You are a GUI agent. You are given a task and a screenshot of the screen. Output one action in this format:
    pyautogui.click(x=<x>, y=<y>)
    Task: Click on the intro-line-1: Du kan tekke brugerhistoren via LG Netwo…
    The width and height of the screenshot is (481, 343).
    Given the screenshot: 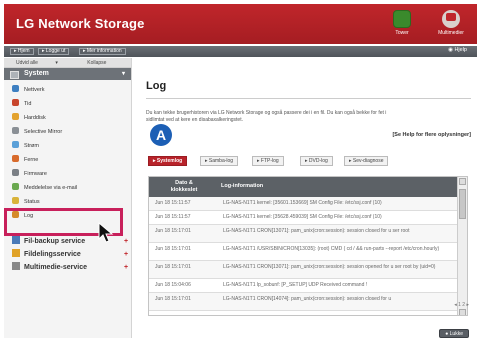 What is the action you would take?
    pyautogui.click(x=266, y=113)
    